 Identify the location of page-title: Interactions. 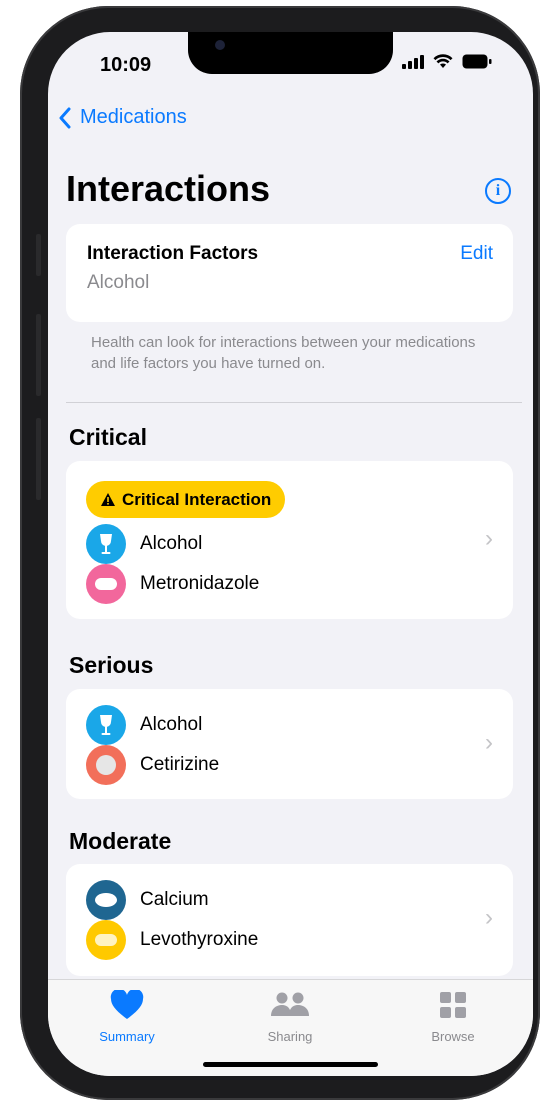
(168, 188).